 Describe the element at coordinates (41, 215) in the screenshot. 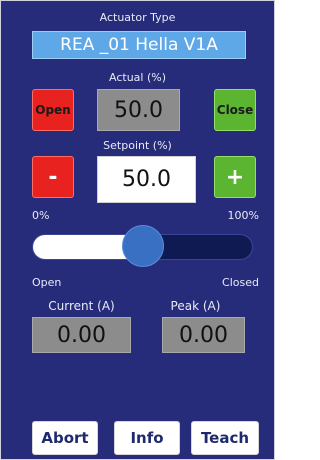

I see `setpoint-min-label: 0%` at that location.